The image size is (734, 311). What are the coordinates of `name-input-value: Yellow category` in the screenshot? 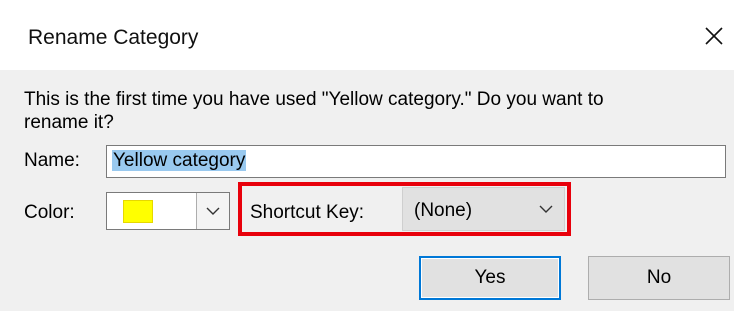 It's located at (179, 160).